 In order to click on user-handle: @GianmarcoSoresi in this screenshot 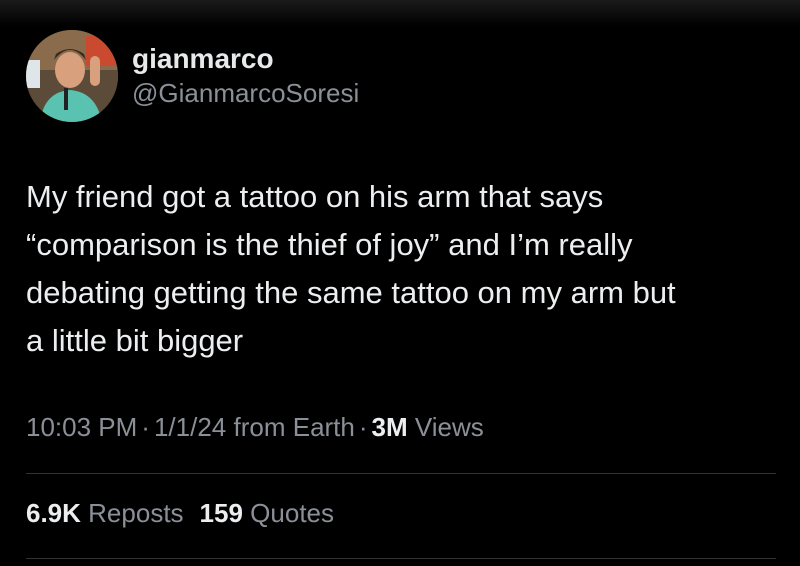, I will do `click(245, 93)`.